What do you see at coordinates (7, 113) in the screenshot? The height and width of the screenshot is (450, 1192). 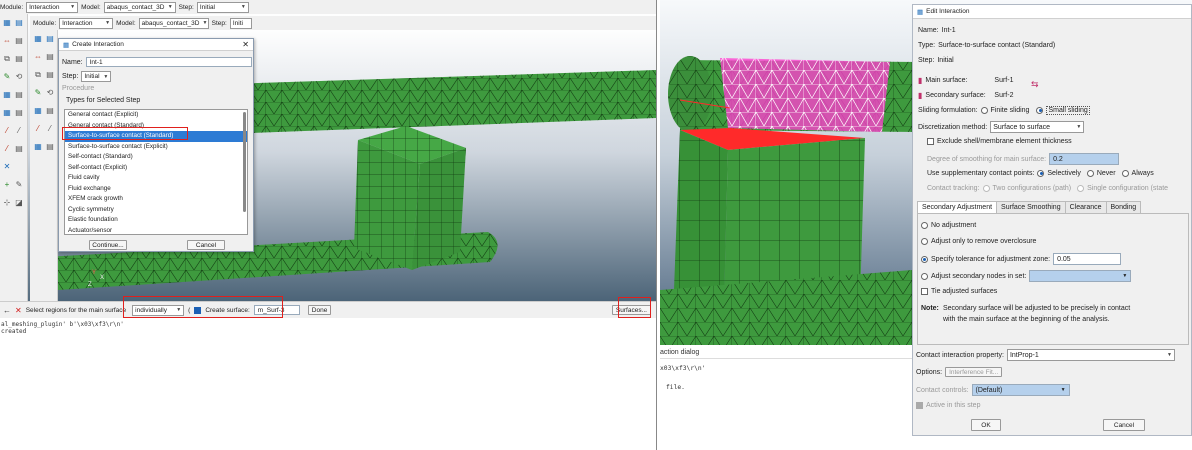 I see `assign-tool-icon: ▦` at bounding box center [7, 113].